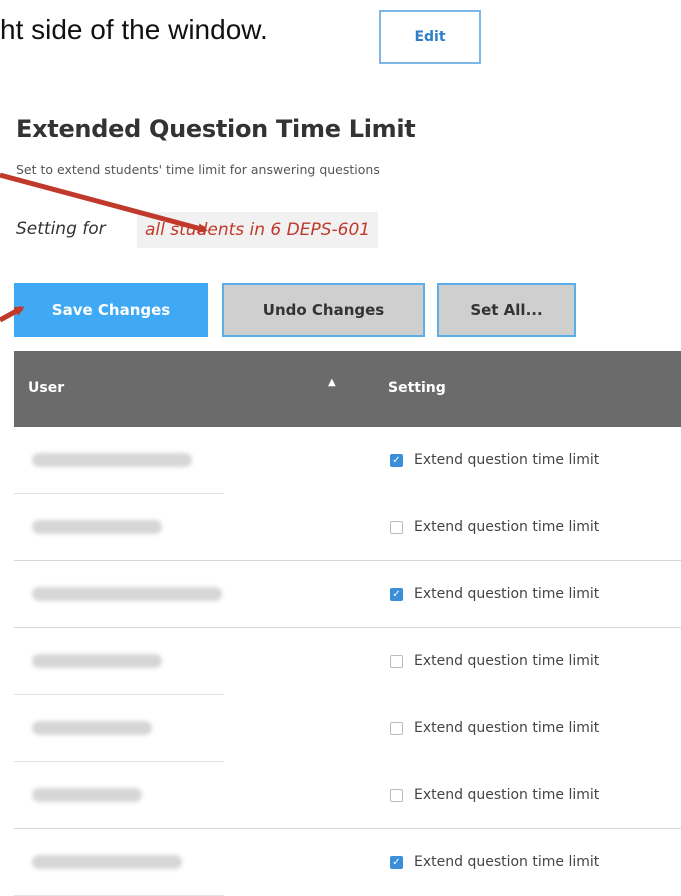  Describe the element at coordinates (430, 37) in the screenshot. I see `edit-button: Edit` at that location.